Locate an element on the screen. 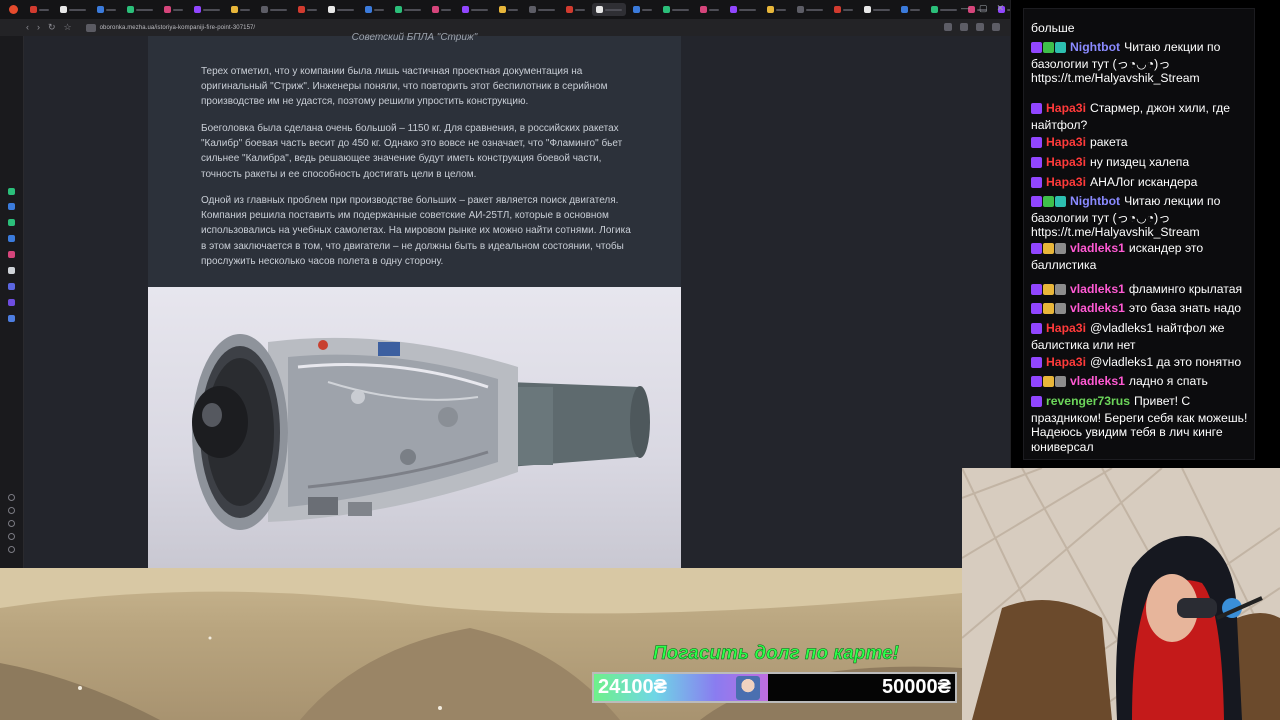  back-icon: ‹ is located at coordinates (27, 27).